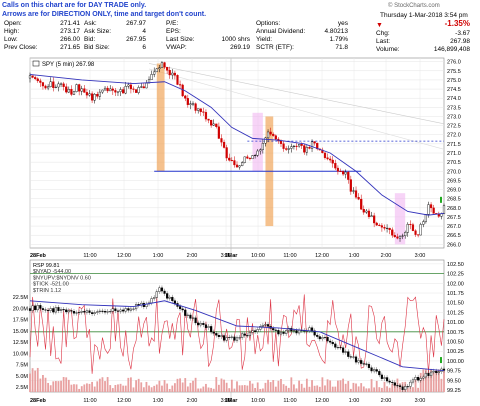 Image resolution: width=480 pixels, height=406 pixels. What do you see at coordinates (454, 191) in the screenshot?
I see `price-y-tick: 269.0` at bounding box center [454, 191].